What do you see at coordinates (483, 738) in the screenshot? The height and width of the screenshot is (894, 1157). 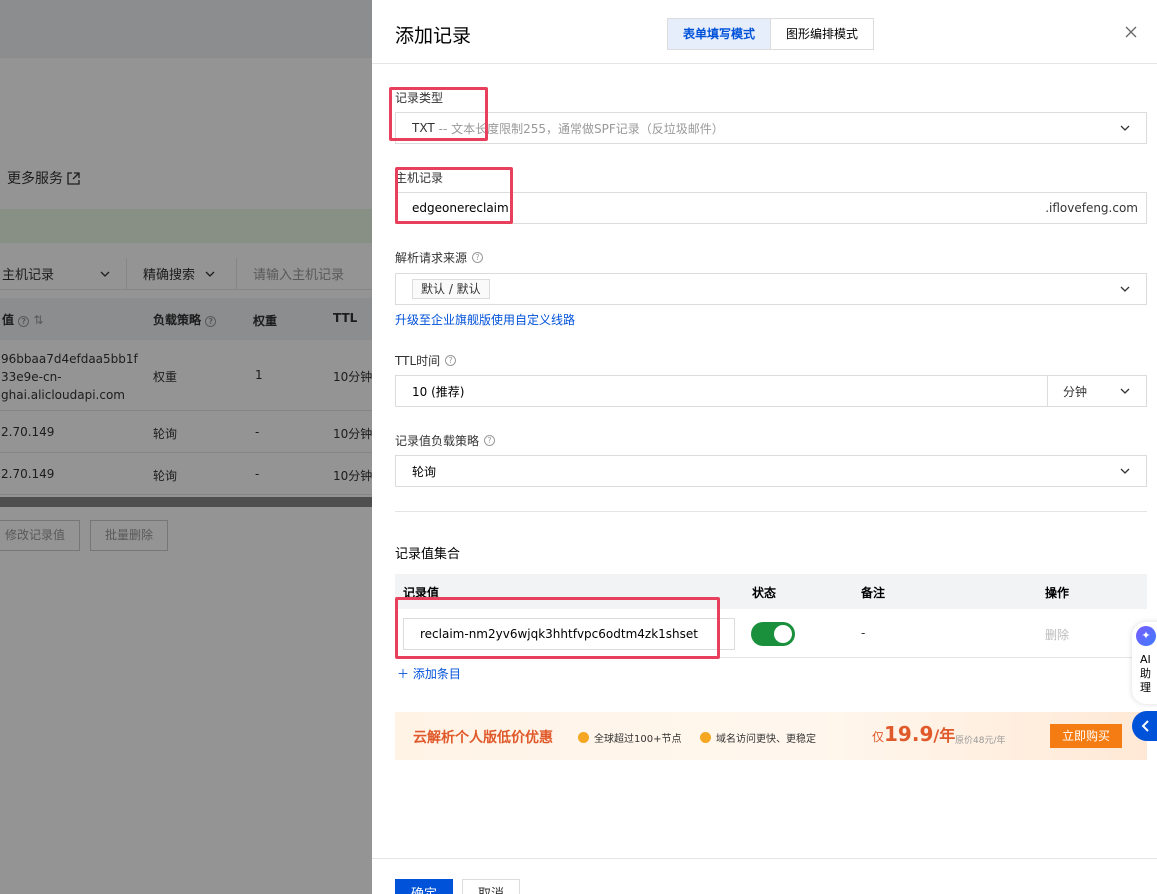 I see `promo-title: 云解析个人版低价优惠` at bounding box center [483, 738].